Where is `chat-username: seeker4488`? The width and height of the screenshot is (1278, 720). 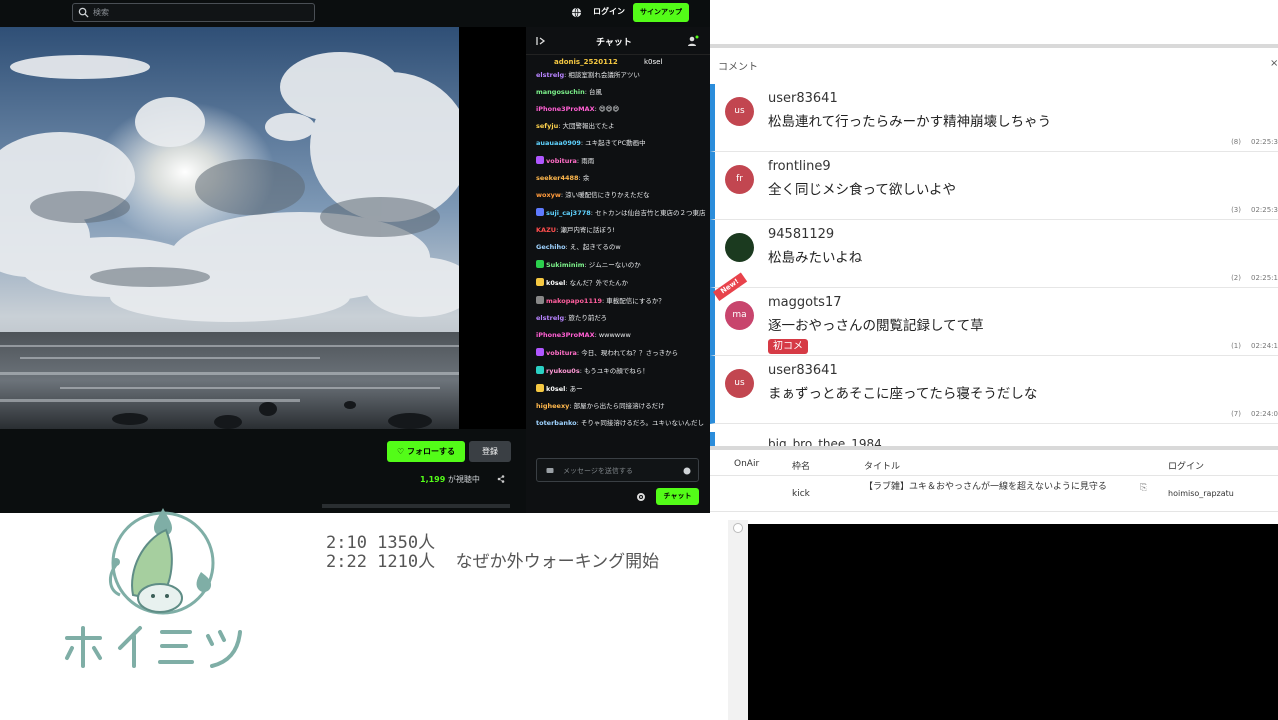 chat-username: seeker4488 is located at coordinates (557, 178).